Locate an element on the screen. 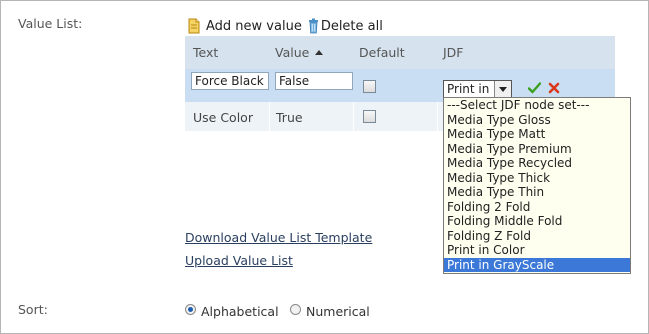 This screenshot has width=649, height=334. sort-label: Sort: is located at coordinates (33, 309).